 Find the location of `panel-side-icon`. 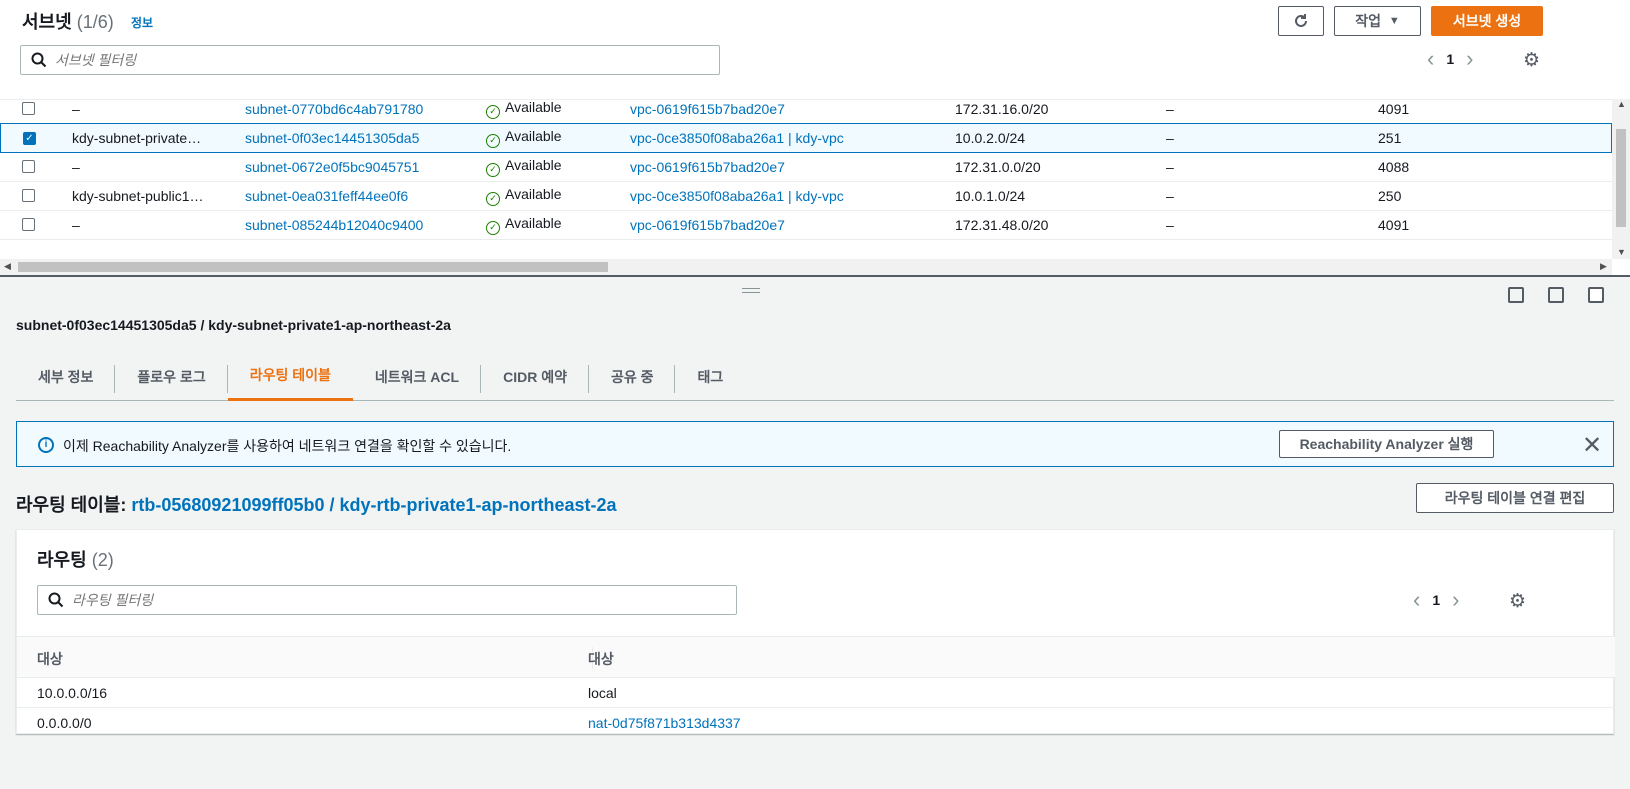

panel-side-icon is located at coordinates (1556, 295).